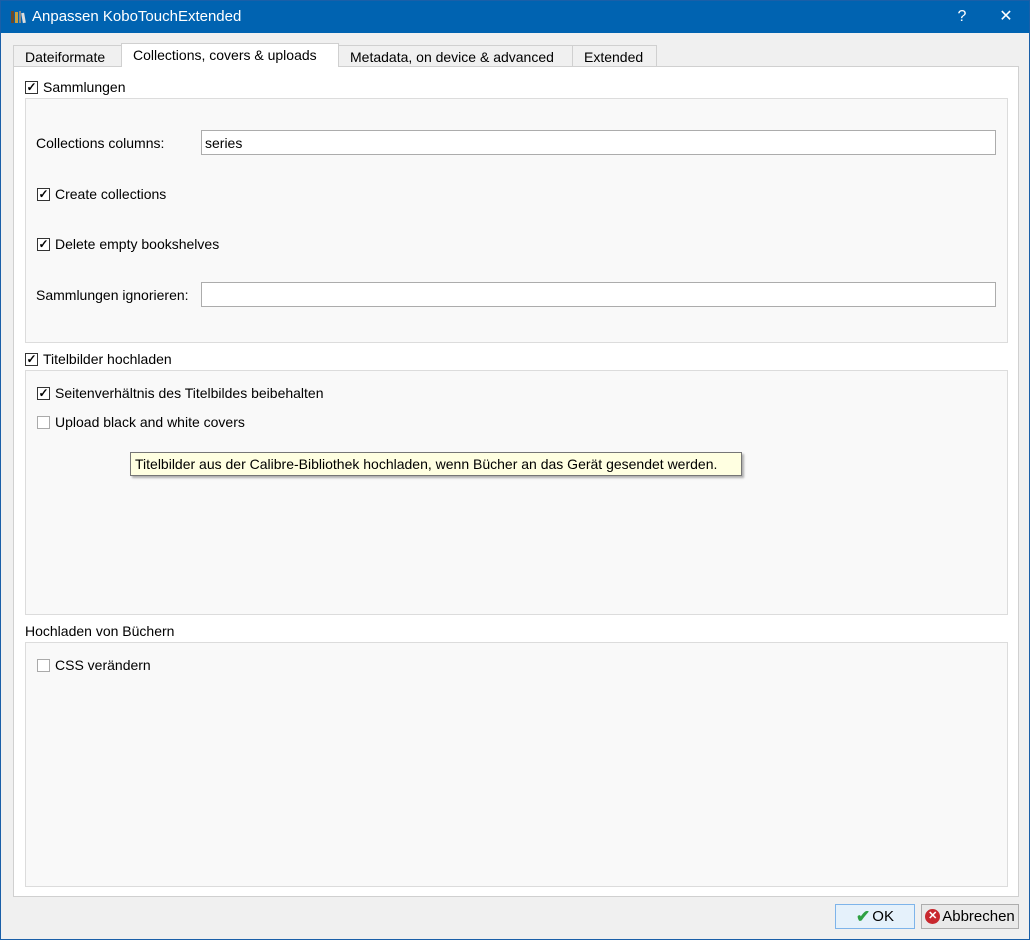 The height and width of the screenshot is (940, 1030). What do you see at coordinates (137, 16) in the screenshot?
I see `window-title: Anpassen KoboTouchExtended` at bounding box center [137, 16].